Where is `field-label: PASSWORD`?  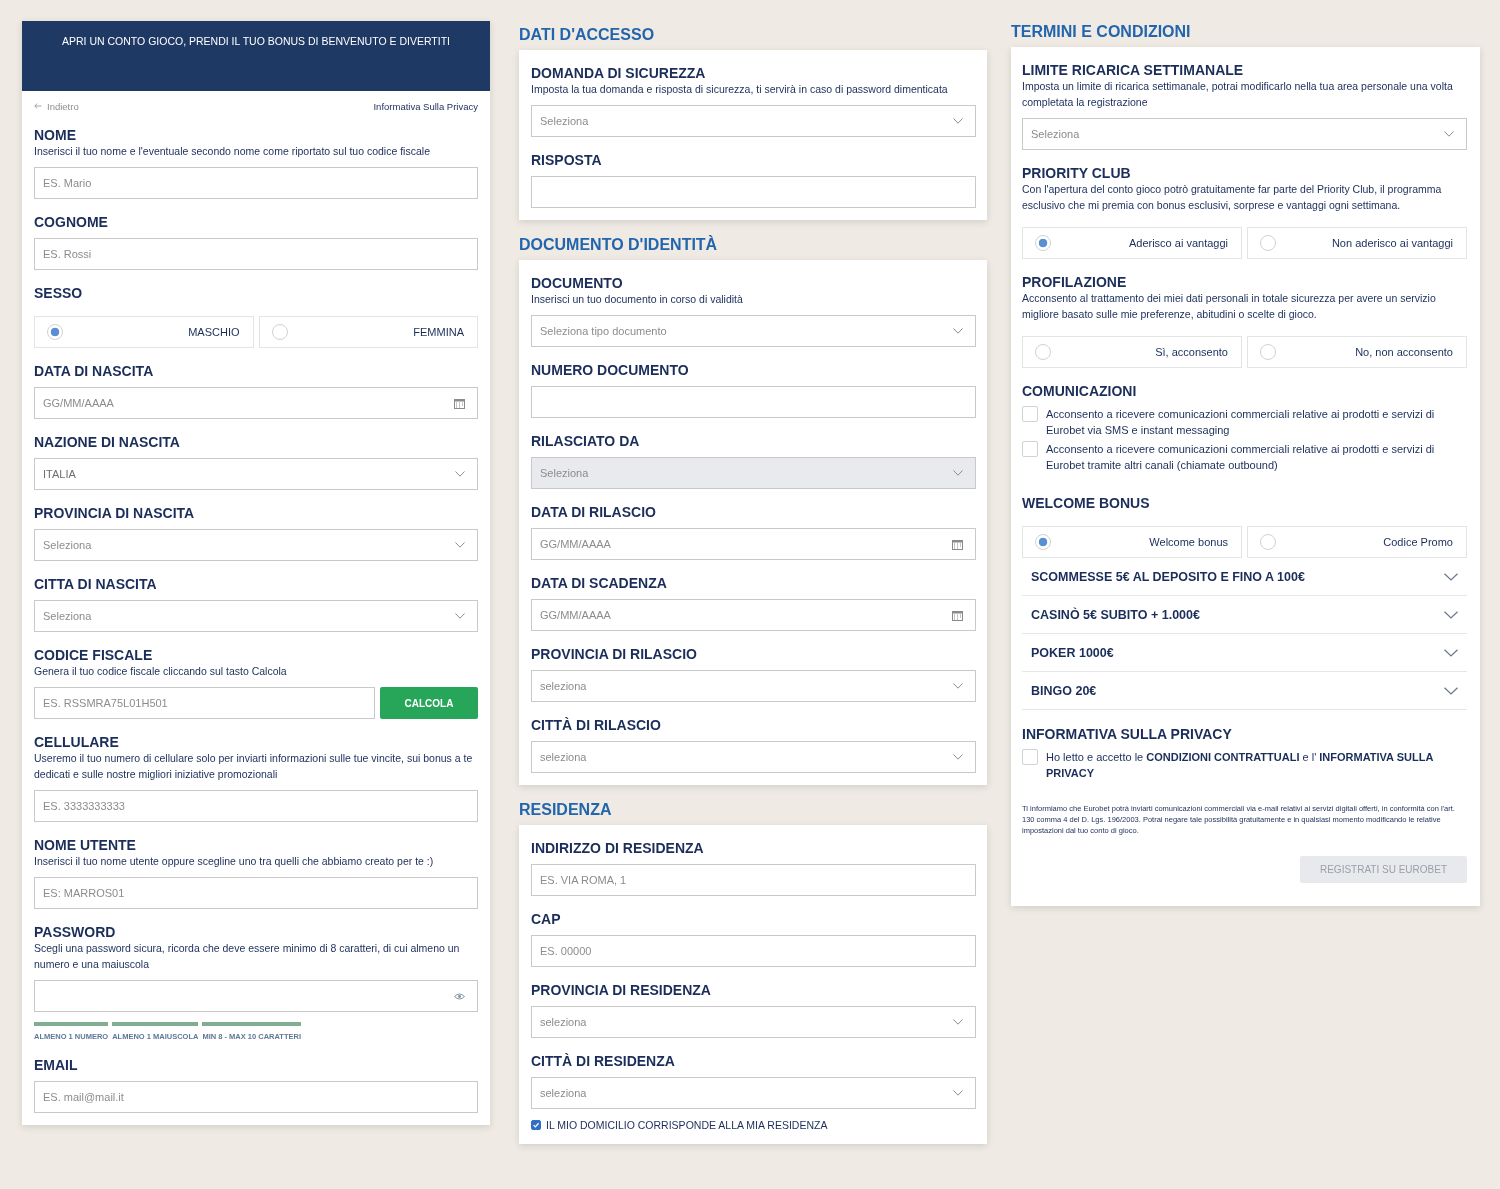
field-label: PASSWORD is located at coordinates (75, 932).